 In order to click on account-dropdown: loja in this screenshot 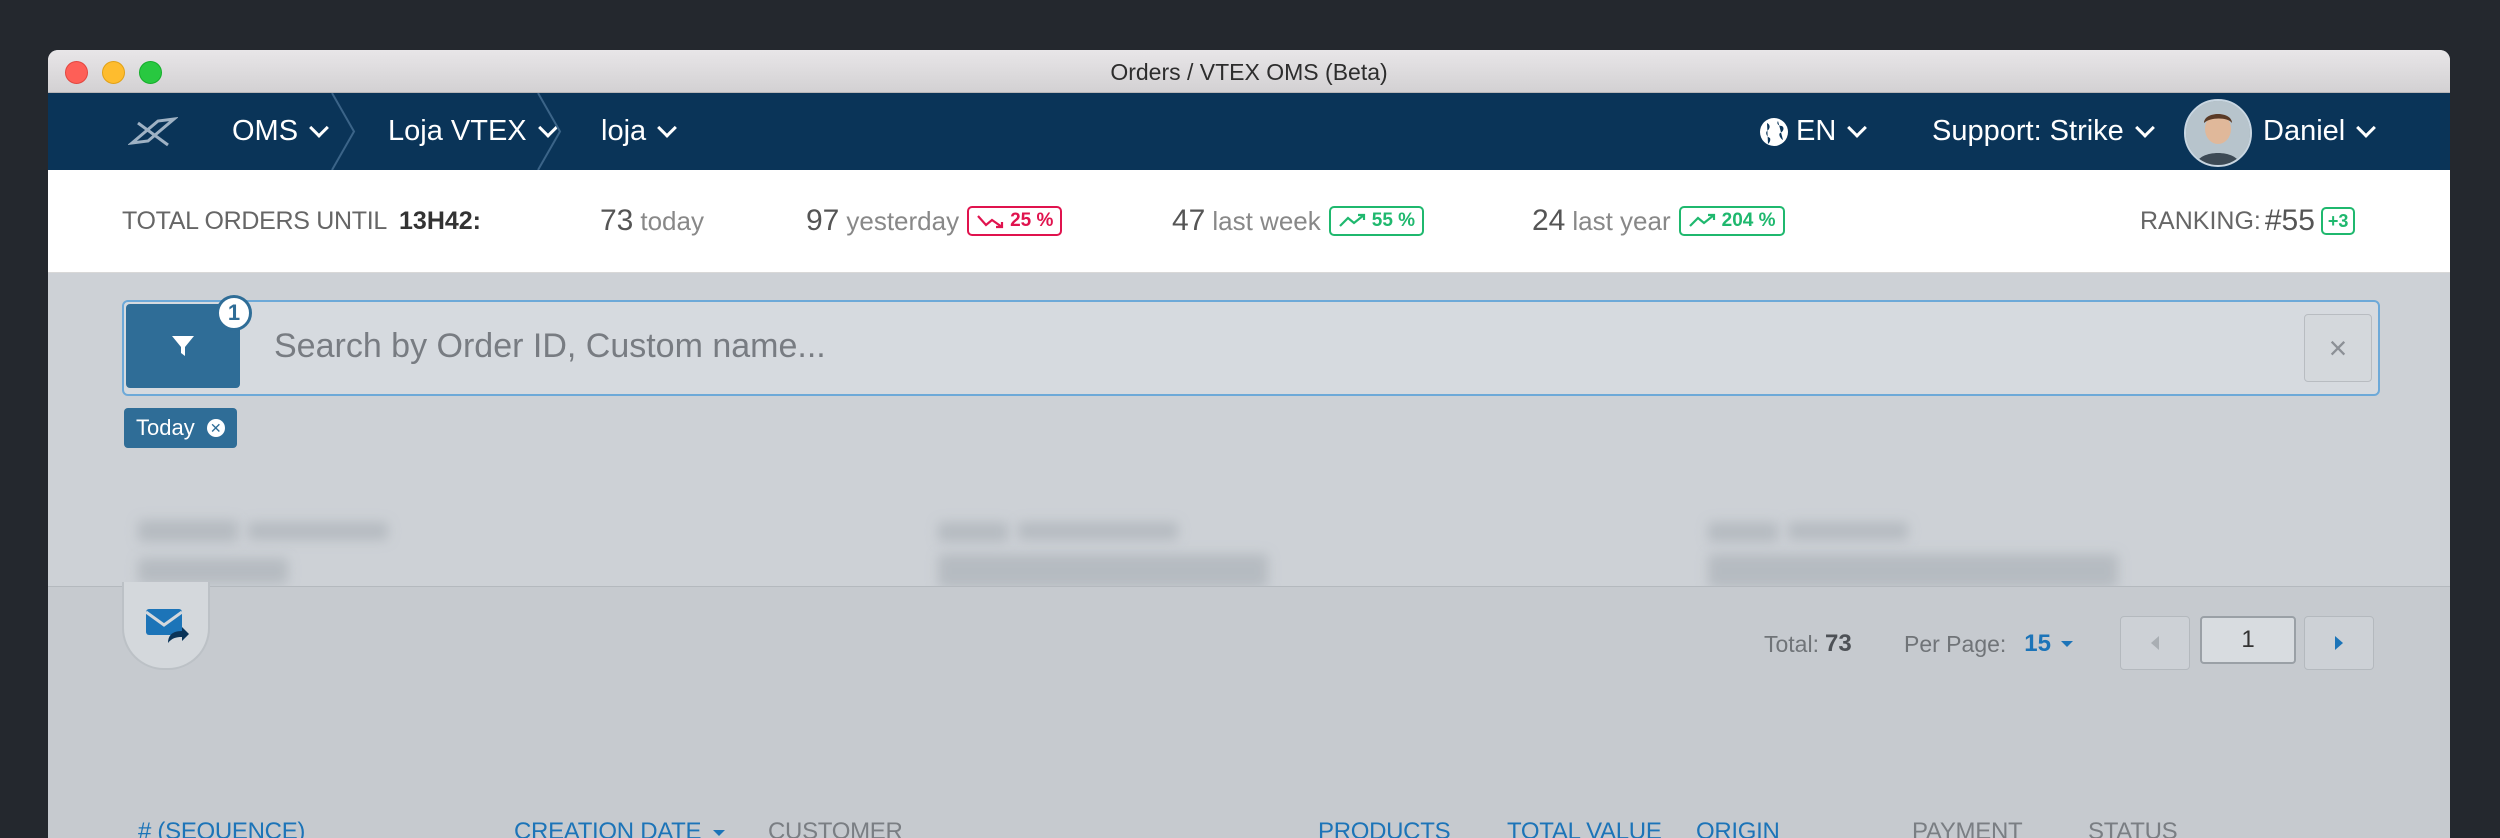, I will do `click(639, 131)`.